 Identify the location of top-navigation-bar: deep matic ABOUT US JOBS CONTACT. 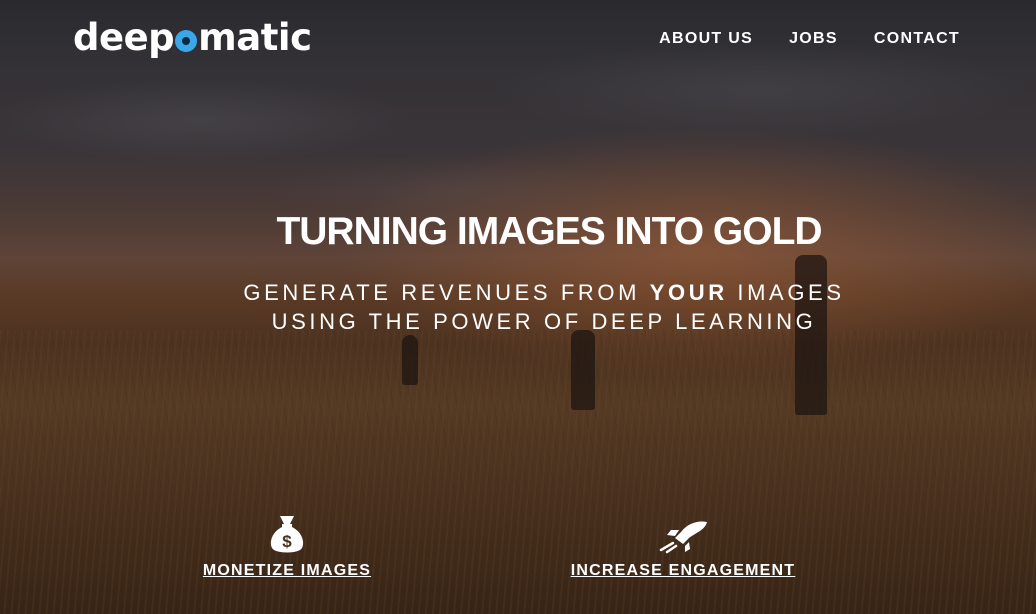
(518, 40).